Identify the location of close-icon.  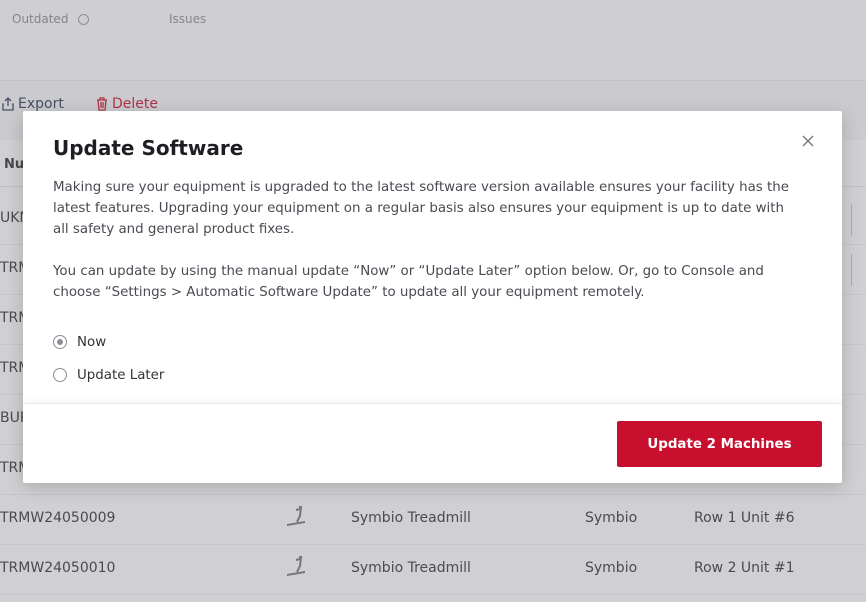
(808, 141).